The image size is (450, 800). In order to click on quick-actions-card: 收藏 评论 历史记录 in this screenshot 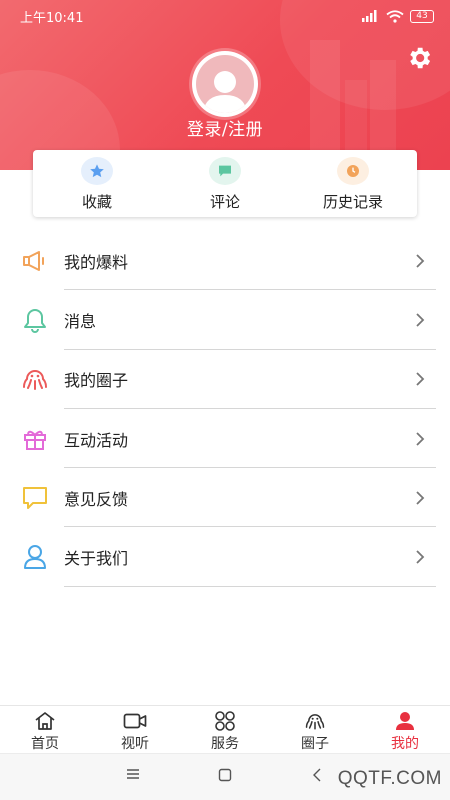, I will do `click(225, 183)`.